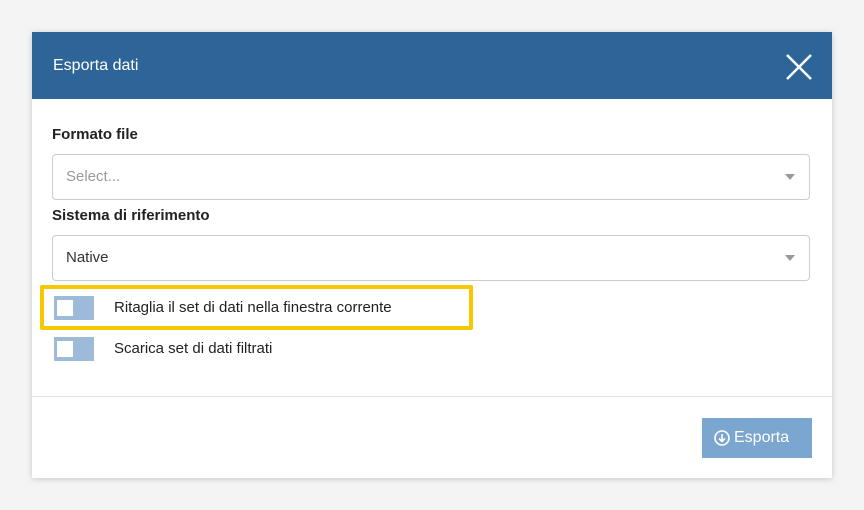  What do you see at coordinates (722, 438) in the screenshot?
I see `download-circle-icon` at bounding box center [722, 438].